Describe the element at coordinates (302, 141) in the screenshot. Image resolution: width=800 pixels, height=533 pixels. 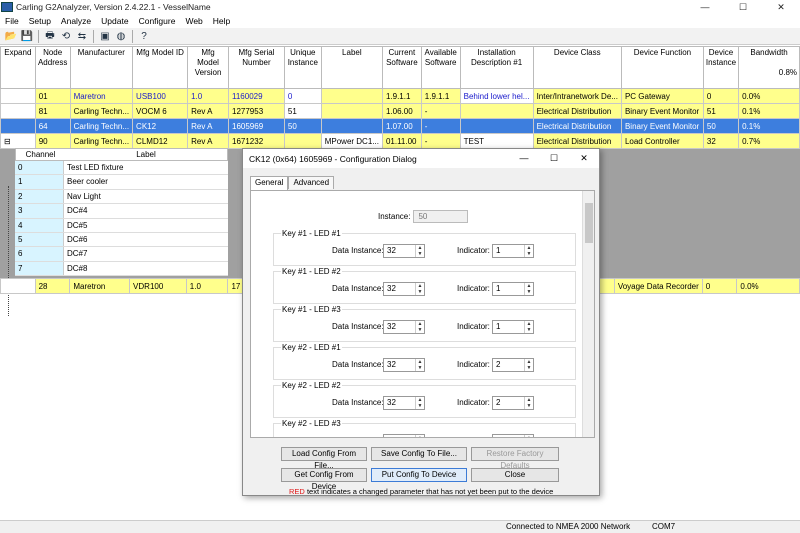
I see `unique-instance-cell` at that location.